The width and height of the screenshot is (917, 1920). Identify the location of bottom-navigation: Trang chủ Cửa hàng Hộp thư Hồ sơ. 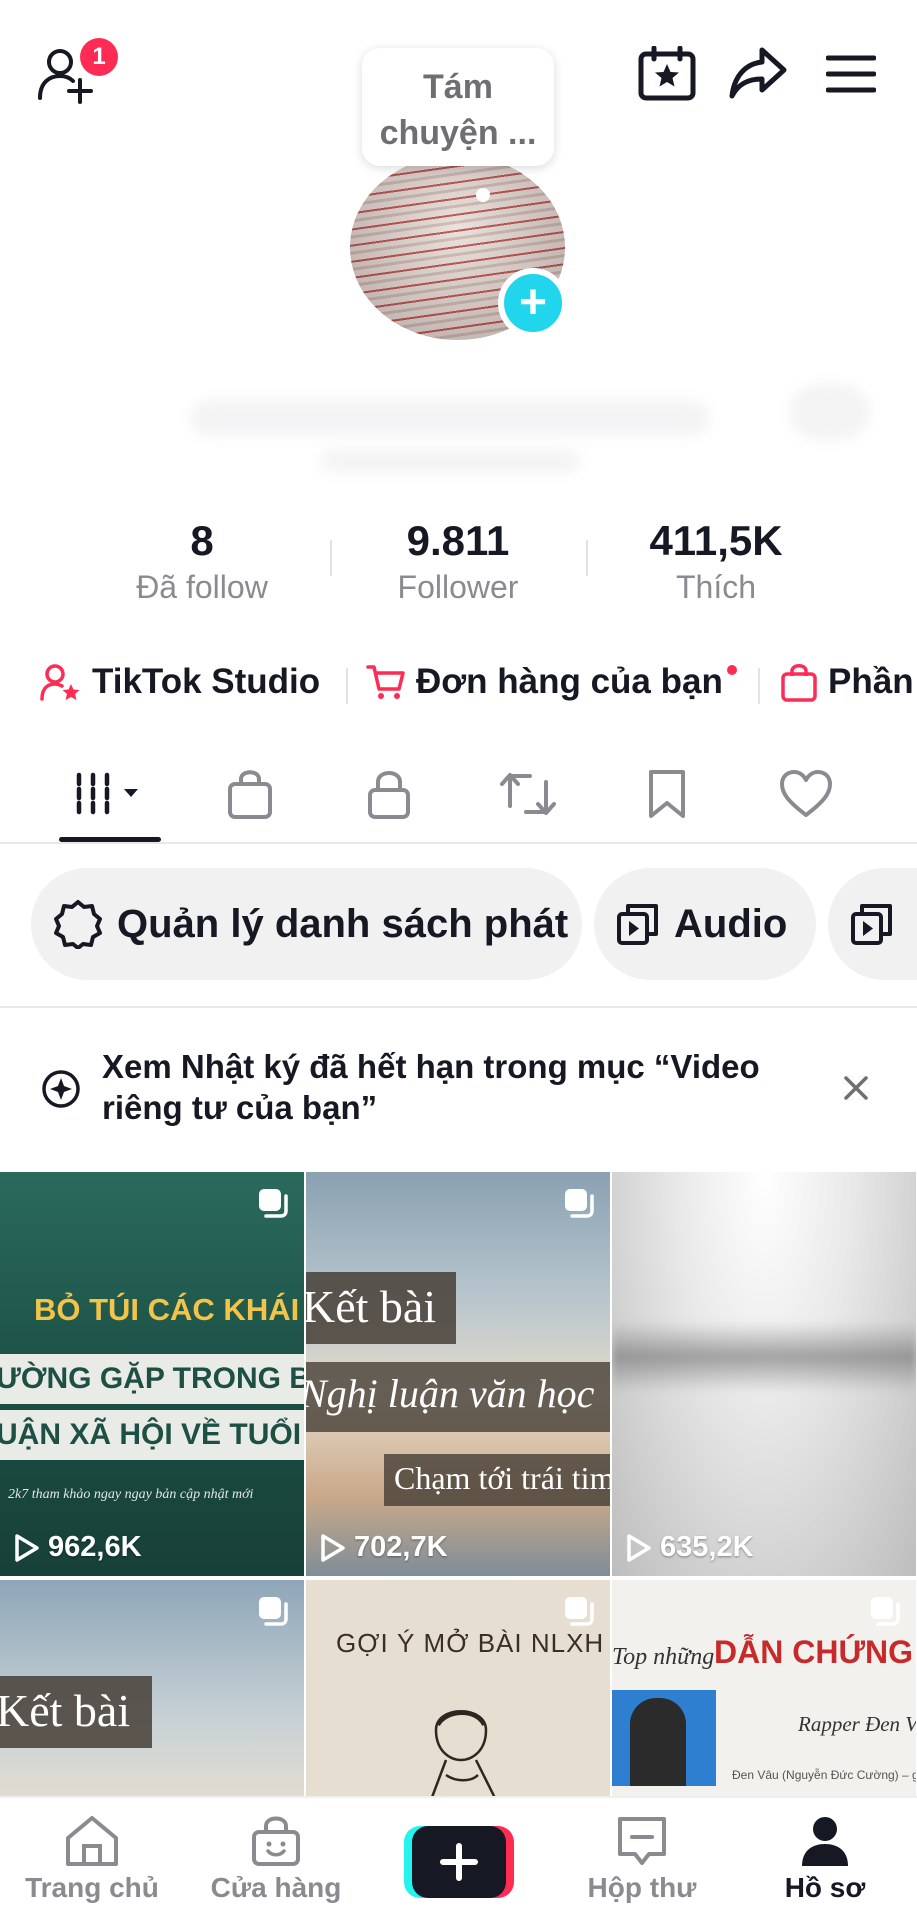
(458, 1858).